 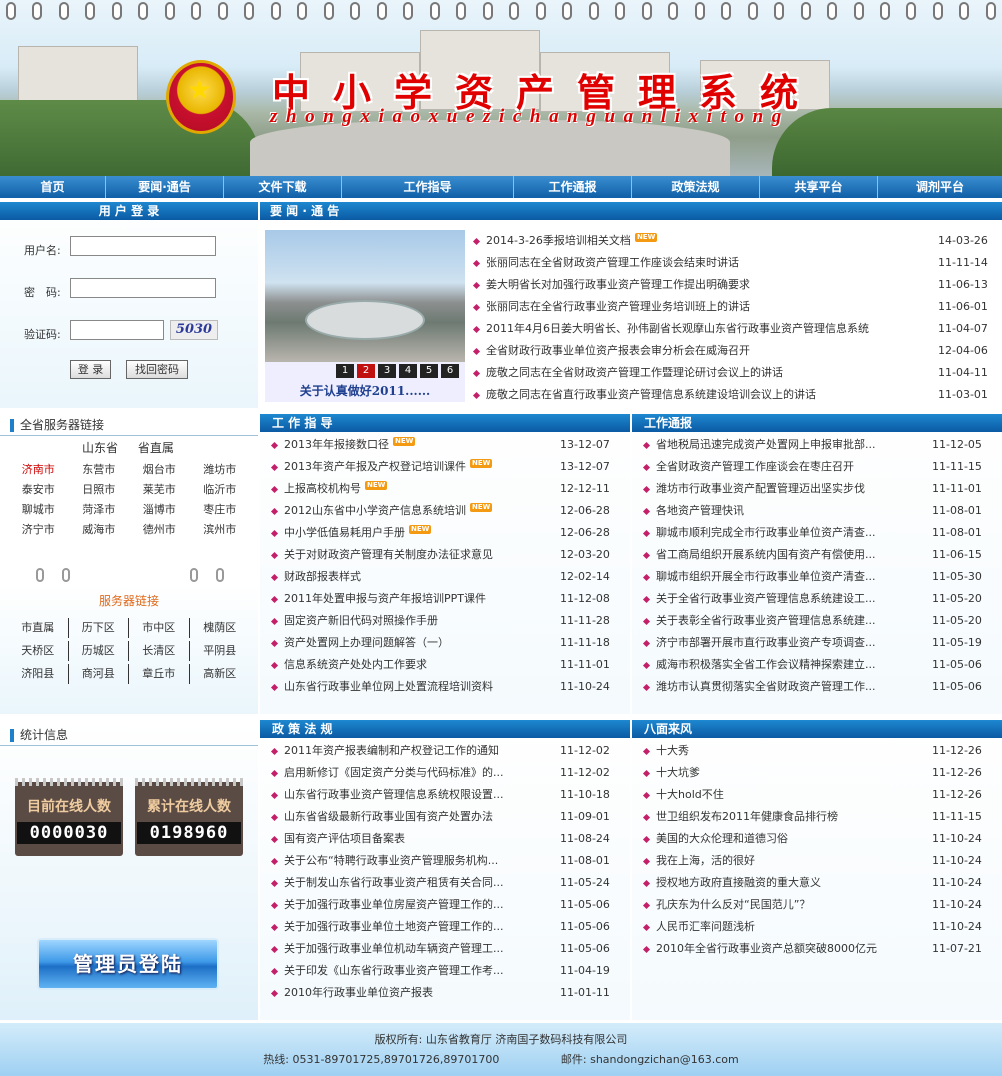 I want to click on list-item: 我在上海，活的很好 11-10-24, so click(x=817, y=861).